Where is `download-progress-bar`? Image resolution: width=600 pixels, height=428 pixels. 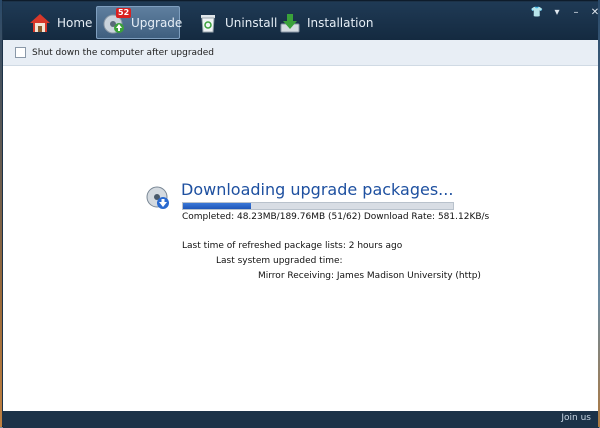 download-progress-bar is located at coordinates (318, 206).